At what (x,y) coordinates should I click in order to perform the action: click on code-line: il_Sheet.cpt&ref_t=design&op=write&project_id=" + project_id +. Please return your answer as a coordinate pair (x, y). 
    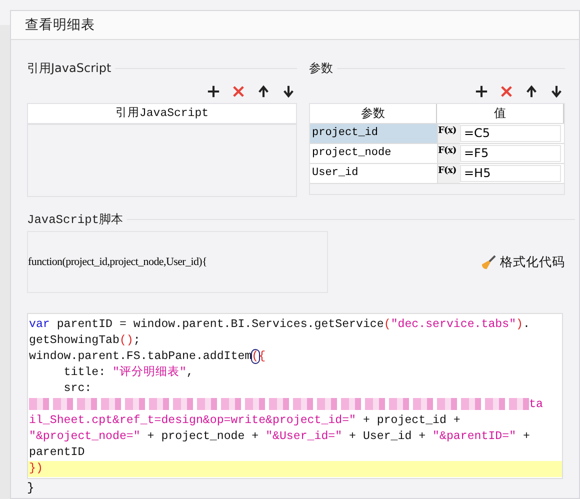
    Looking at the image, I should click on (245, 421).